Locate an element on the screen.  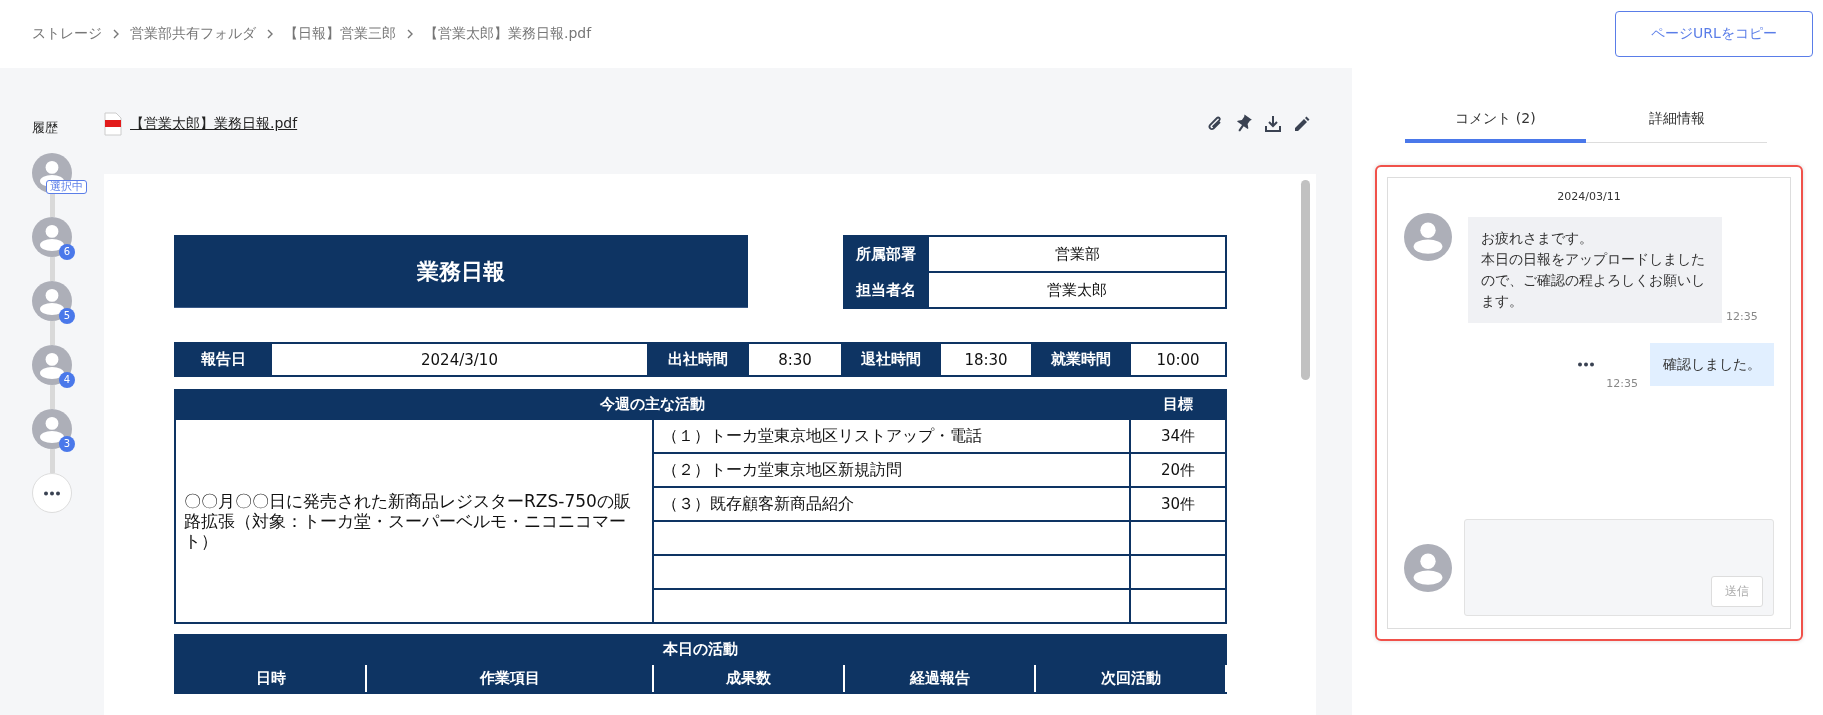
field-value: 2024/3/10 is located at coordinates (459, 359).